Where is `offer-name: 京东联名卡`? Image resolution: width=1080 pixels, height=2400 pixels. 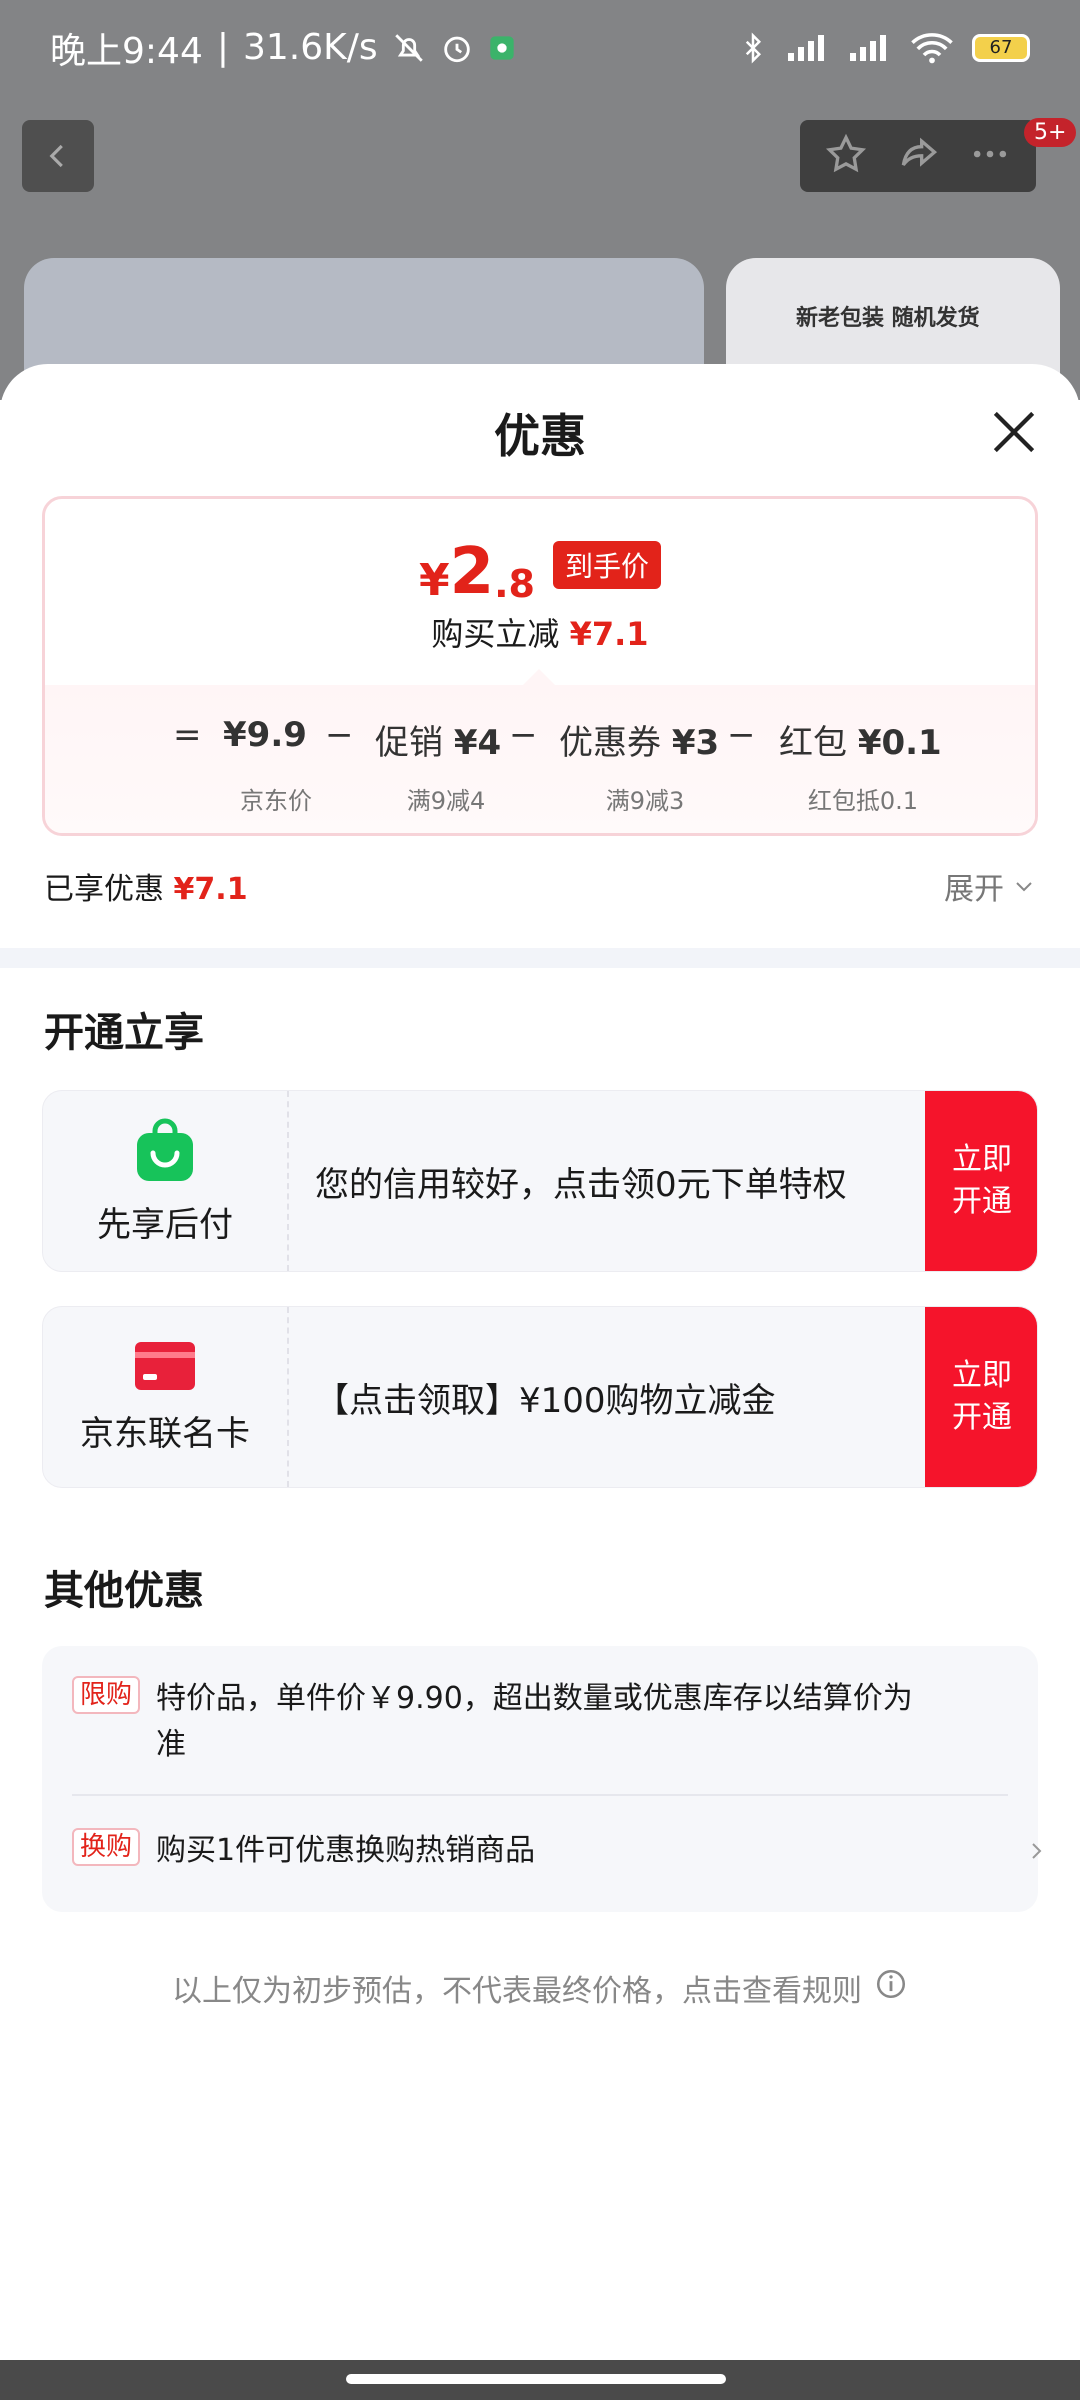
offer-name: 京东联名卡 is located at coordinates (165, 1433).